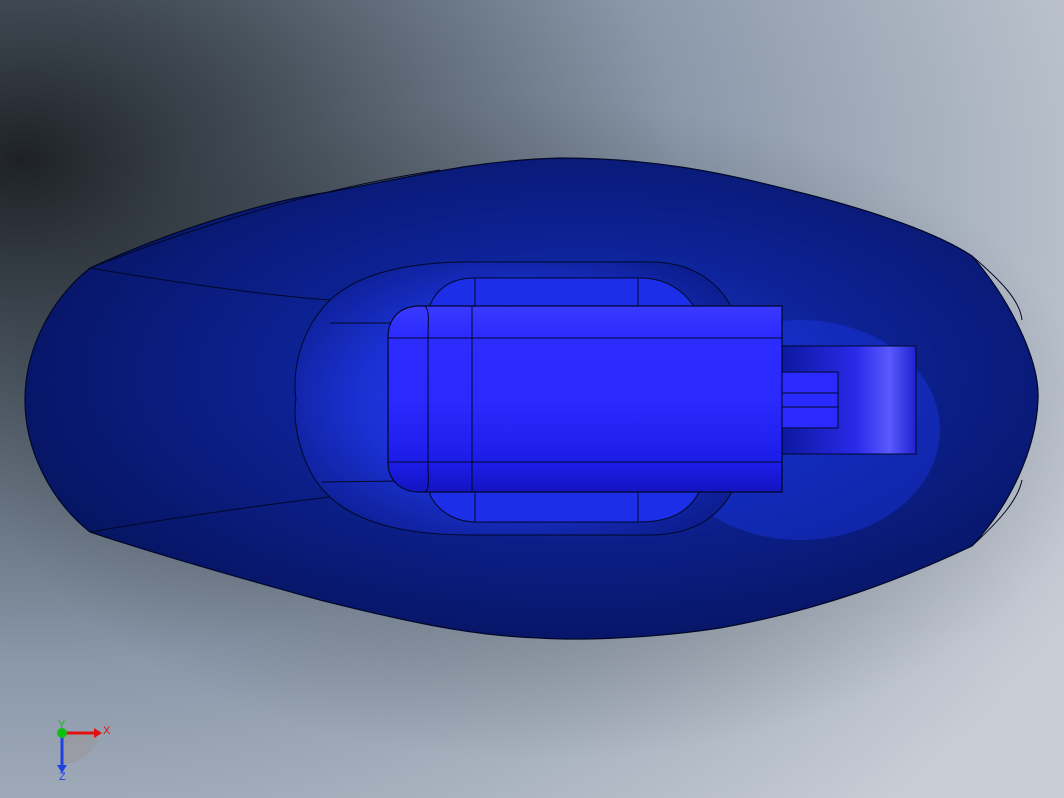 This screenshot has height=798, width=1064. What do you see at coordinates (810, 400) in the screenshot?
I see `connector-pin` at bounding box center [810, 400].